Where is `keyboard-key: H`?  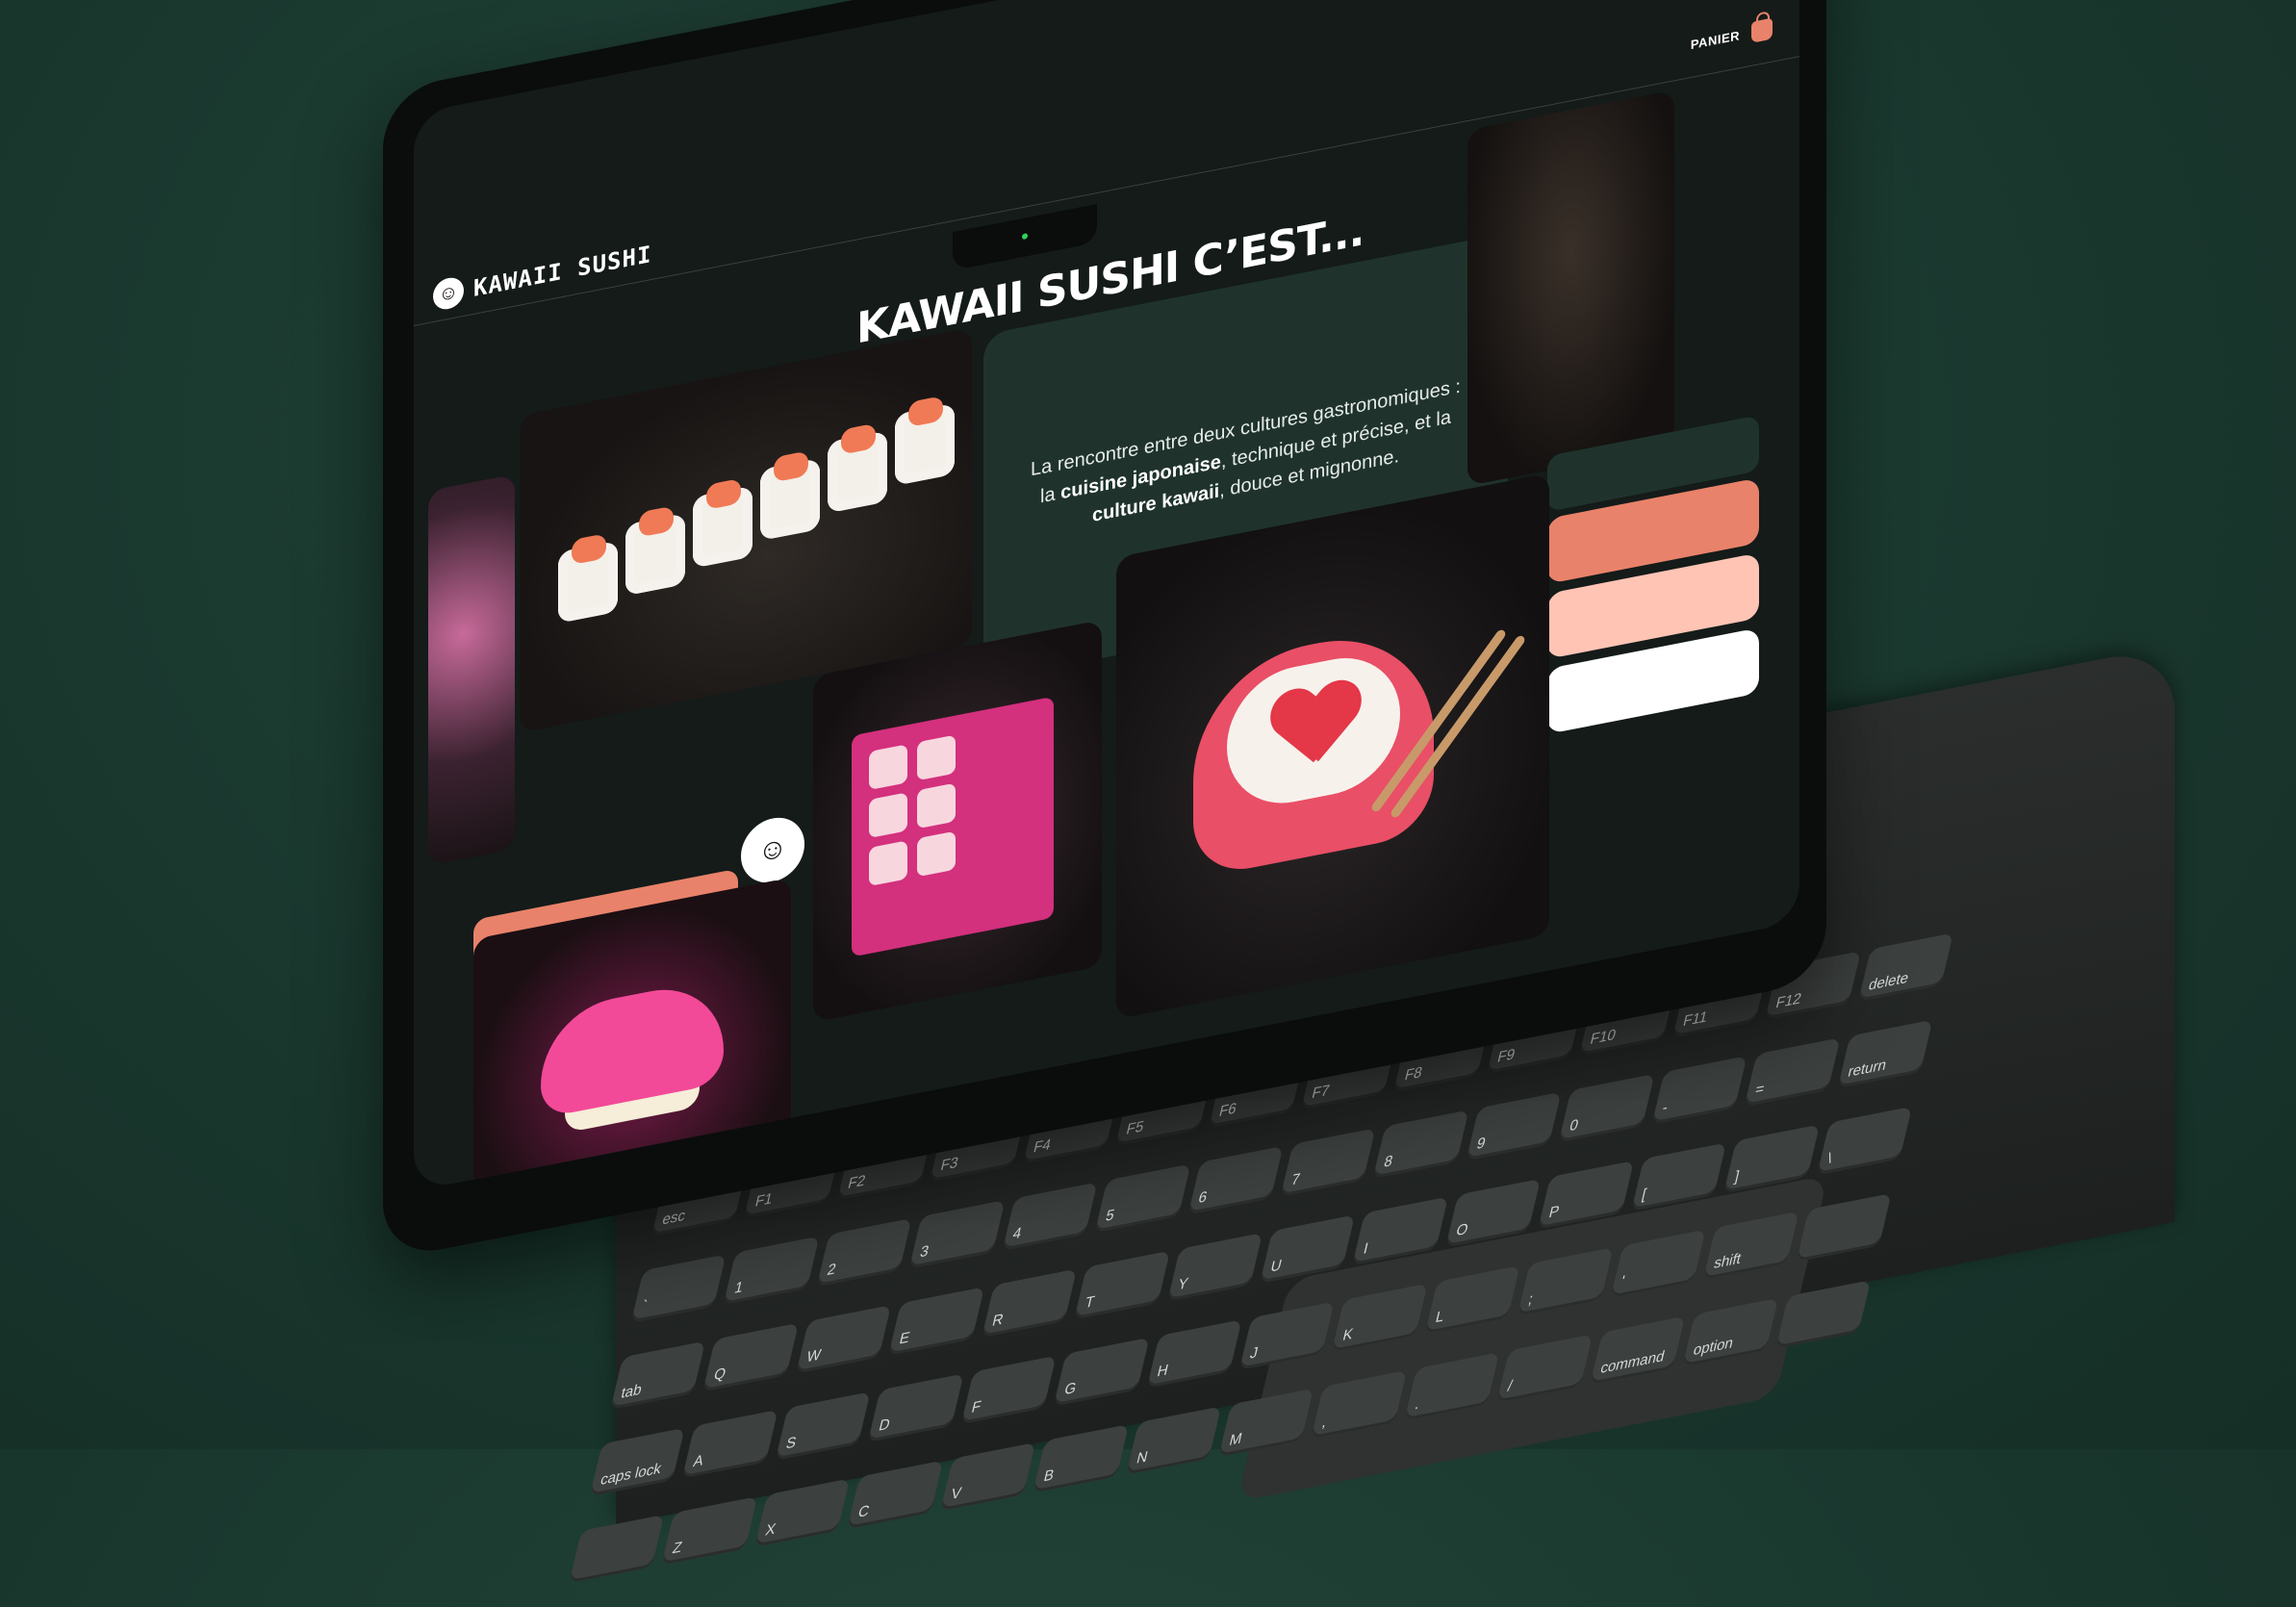 keyboard-key: H is located at coordinates (1194, 1354).